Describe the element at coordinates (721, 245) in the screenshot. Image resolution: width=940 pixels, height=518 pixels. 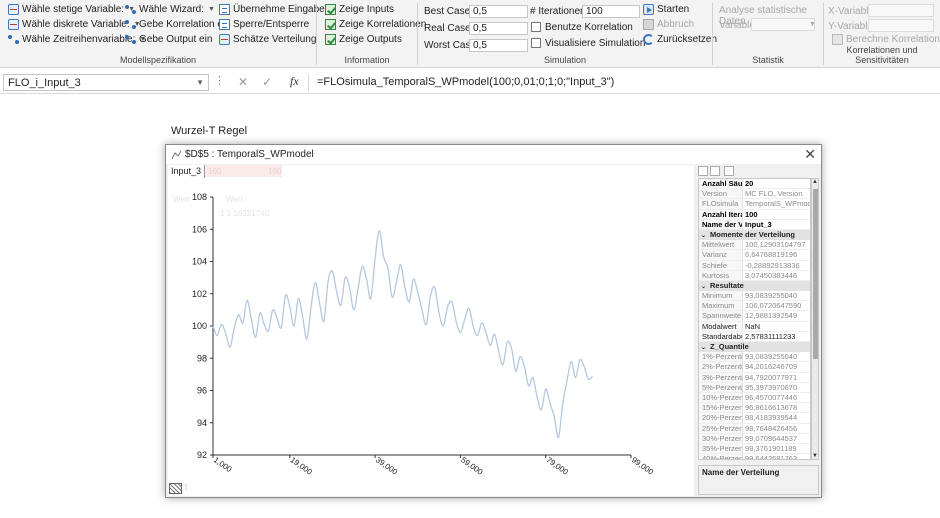
I see `property-name: Mittelwert` at that location.